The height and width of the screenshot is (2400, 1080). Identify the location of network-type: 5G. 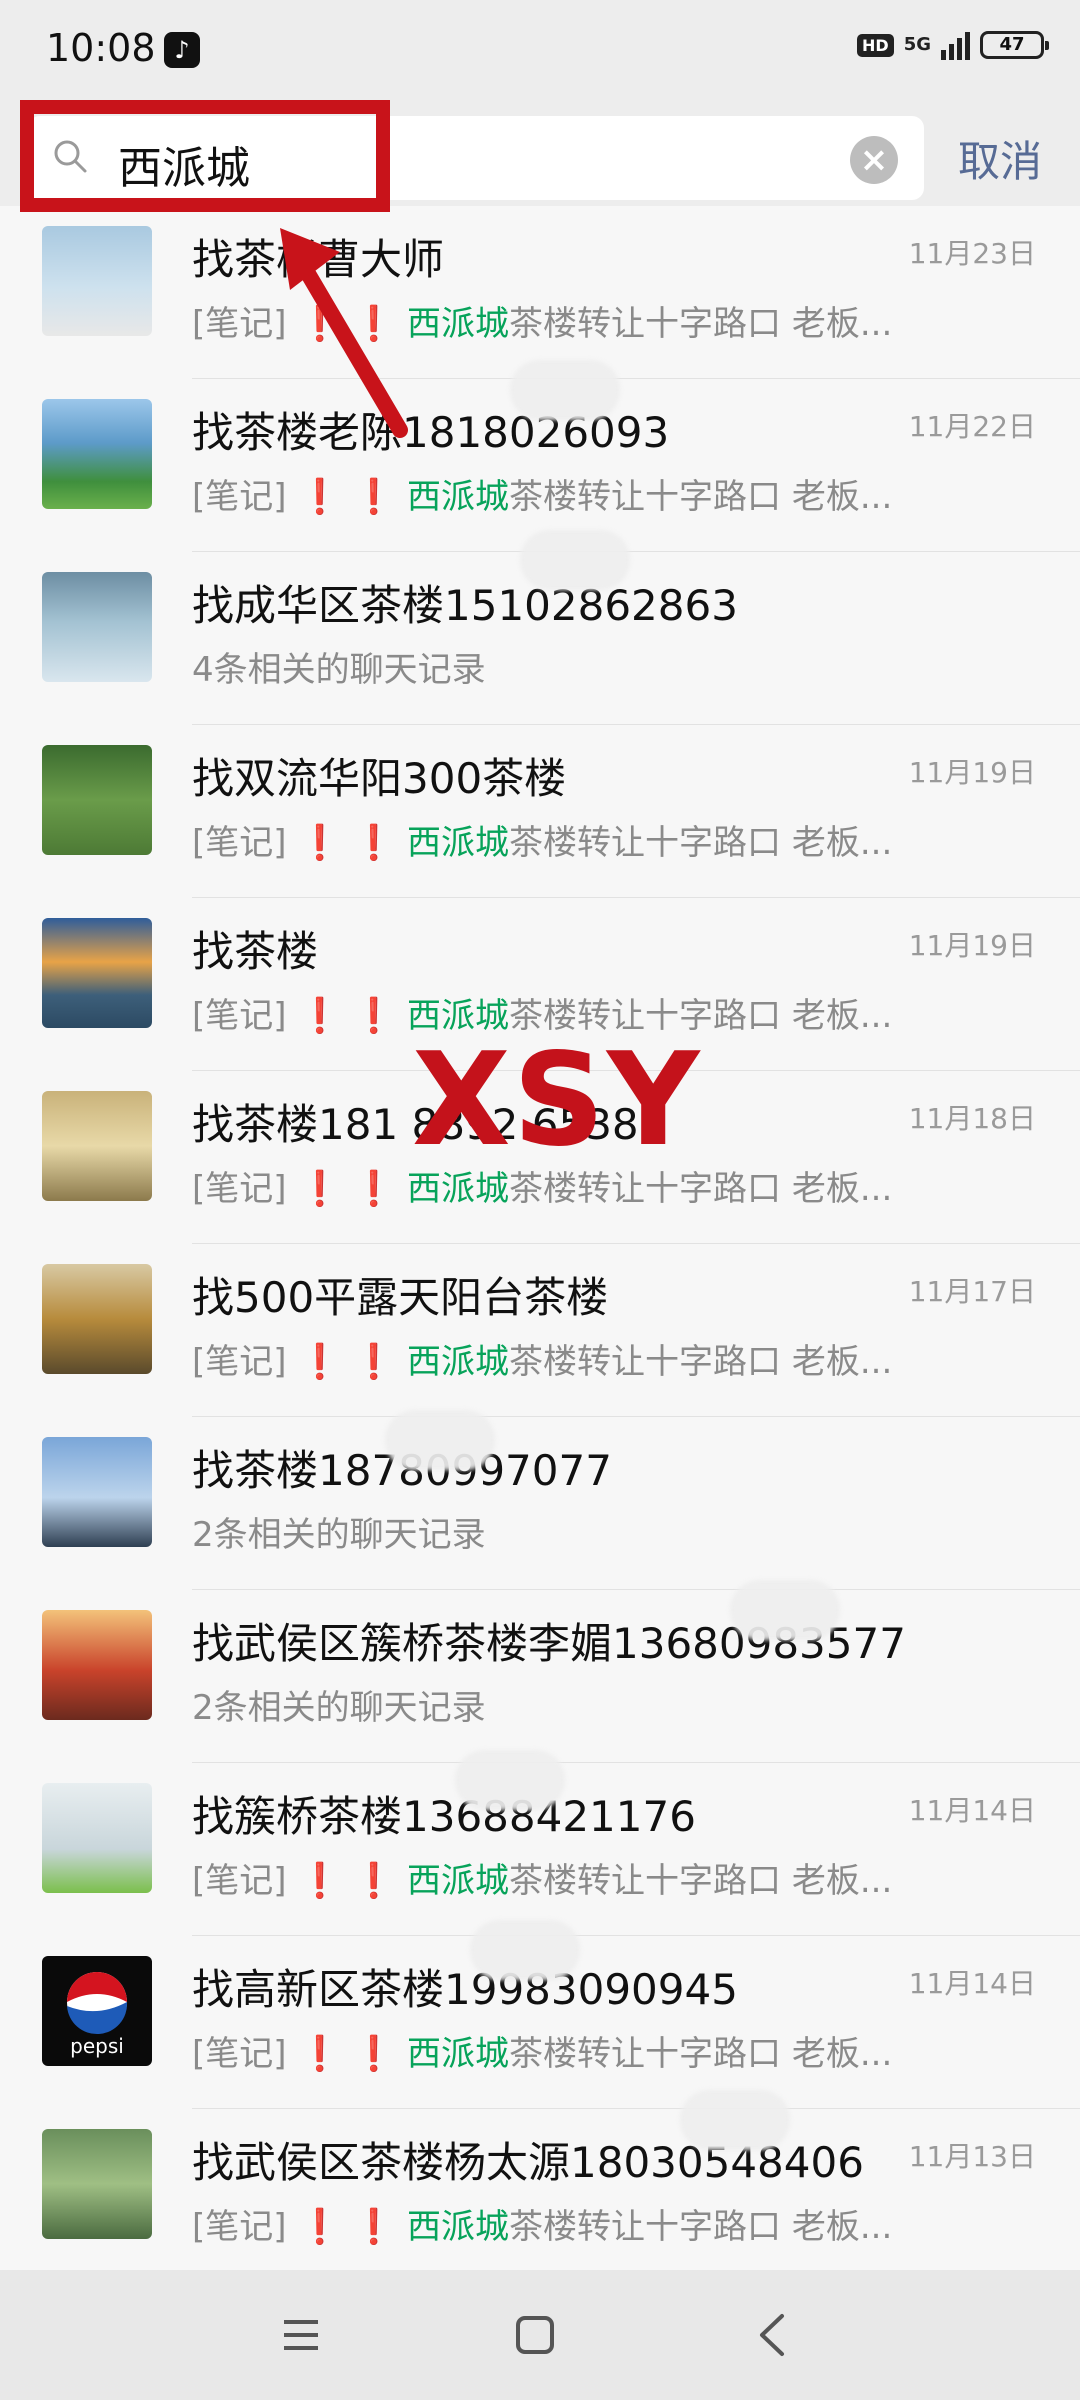
(917, 44).